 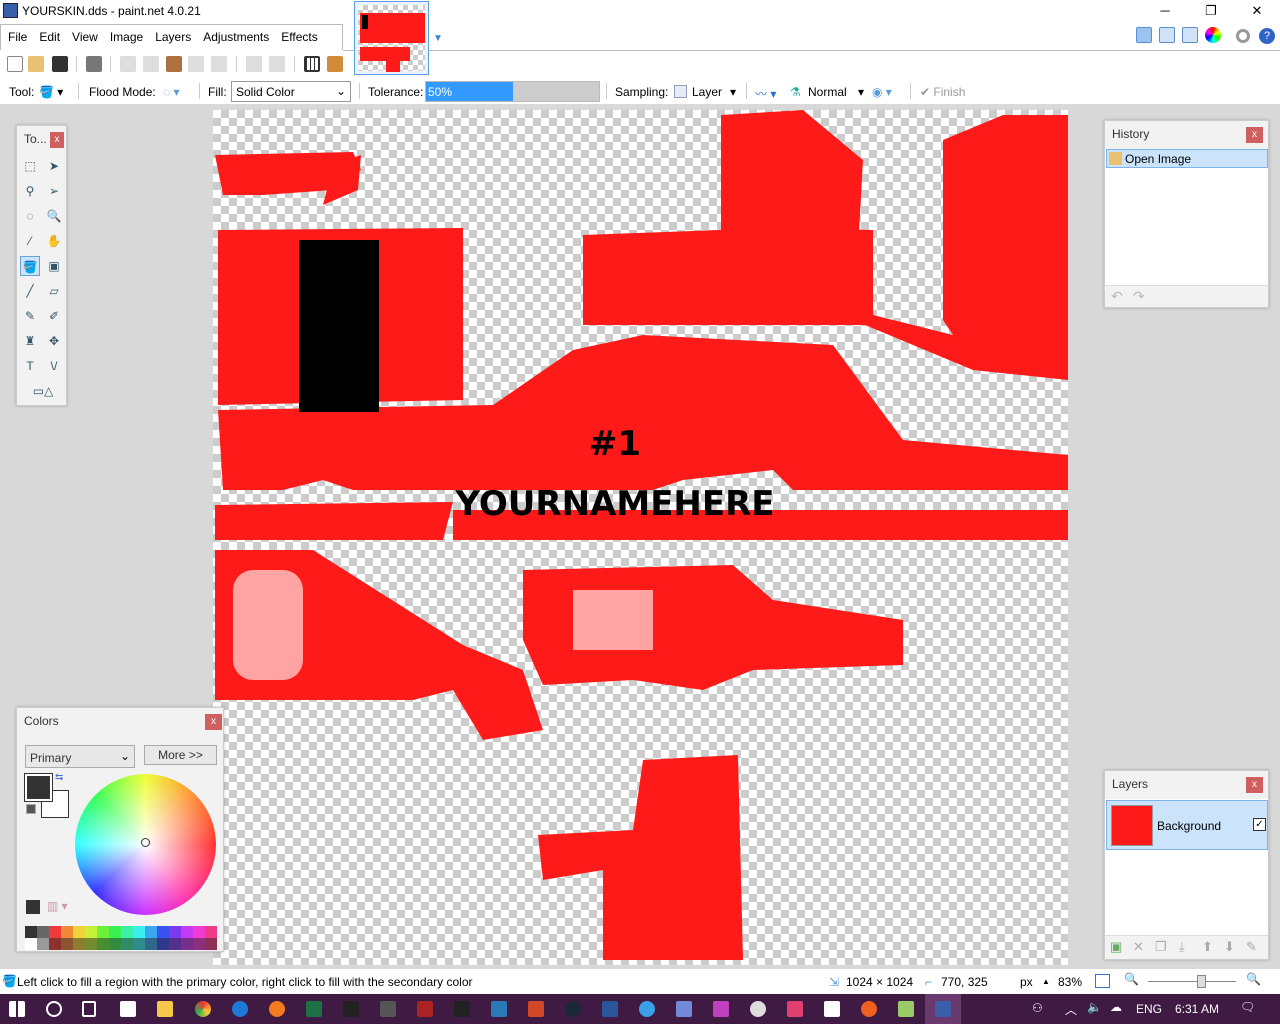 What do you see at coordinates (235, 34) in the screenshot?
I see `menu-adjustments: Adjustments` at bounding box center [235, 34].